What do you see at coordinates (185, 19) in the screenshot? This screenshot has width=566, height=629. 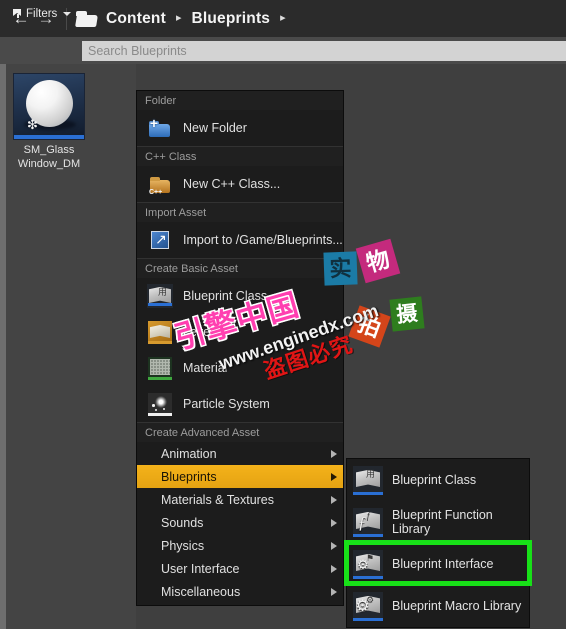 I see `breadcrumb: Content ▸ Blueprints ▸` at bounding box center [185, 19].